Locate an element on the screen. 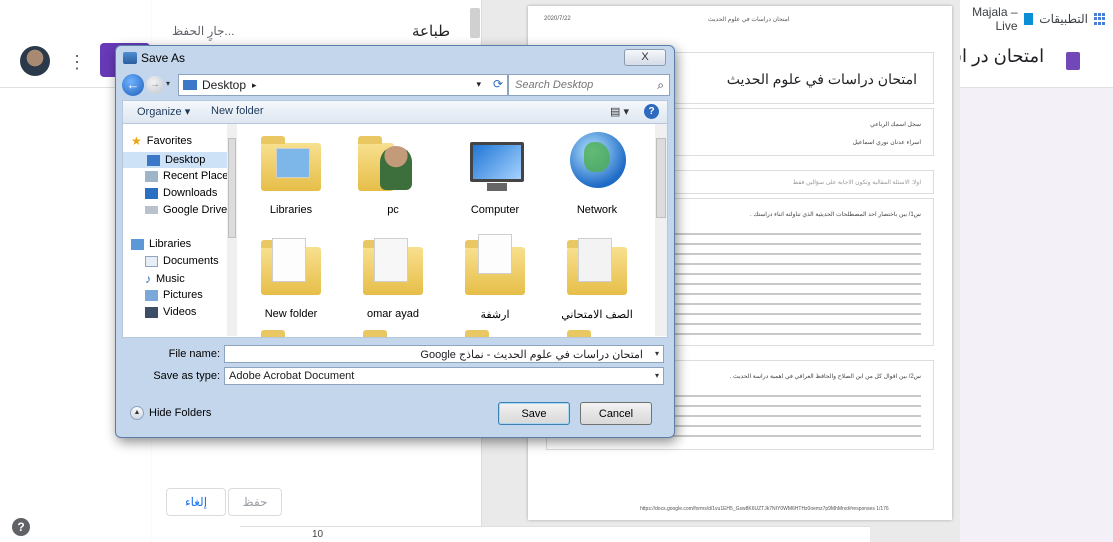 The height and width of the screenshot is (542, 1113). navigation-row: ← → ▾ Desktop ▸ ▾ ⟳ ⌕ is located at coordinates (396, 85).